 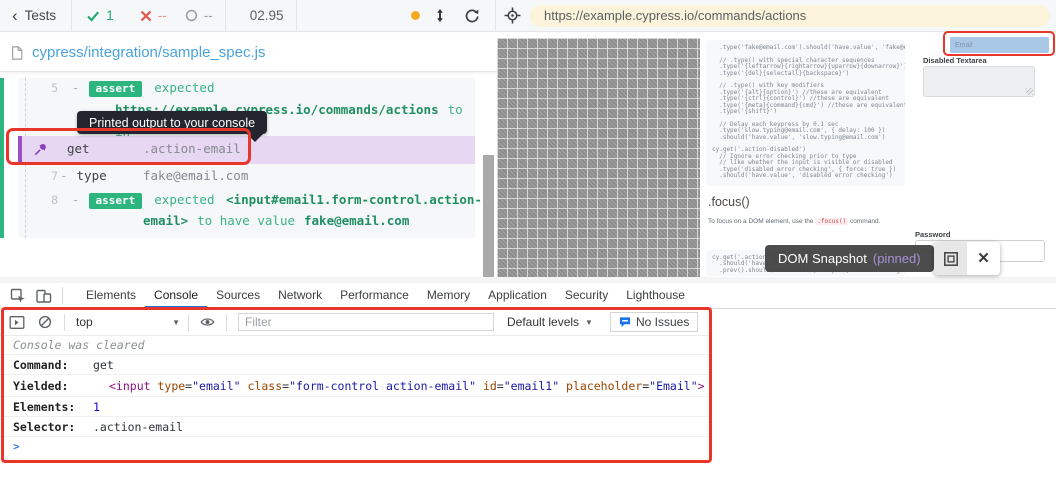 What do you see at coordinates (35, 15) in the screenshot?
I see `back-to-tests-button: ‹ Tests` at bounding box center [35, 15].